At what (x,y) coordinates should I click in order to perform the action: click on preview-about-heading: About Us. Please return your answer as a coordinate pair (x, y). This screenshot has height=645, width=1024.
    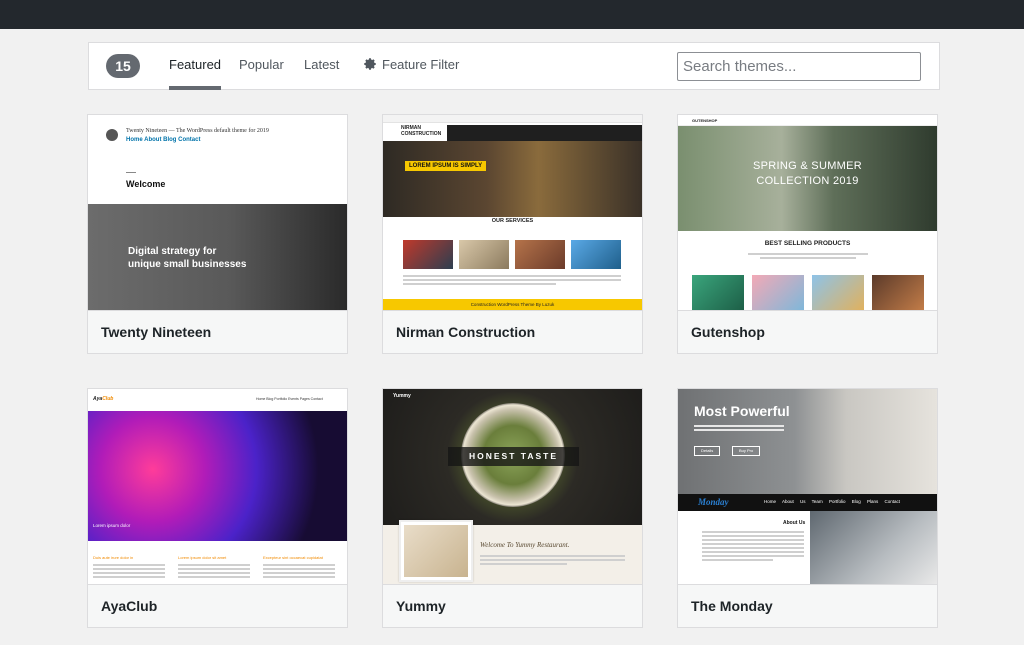
    Looking at the image, I should click on (794, 523).